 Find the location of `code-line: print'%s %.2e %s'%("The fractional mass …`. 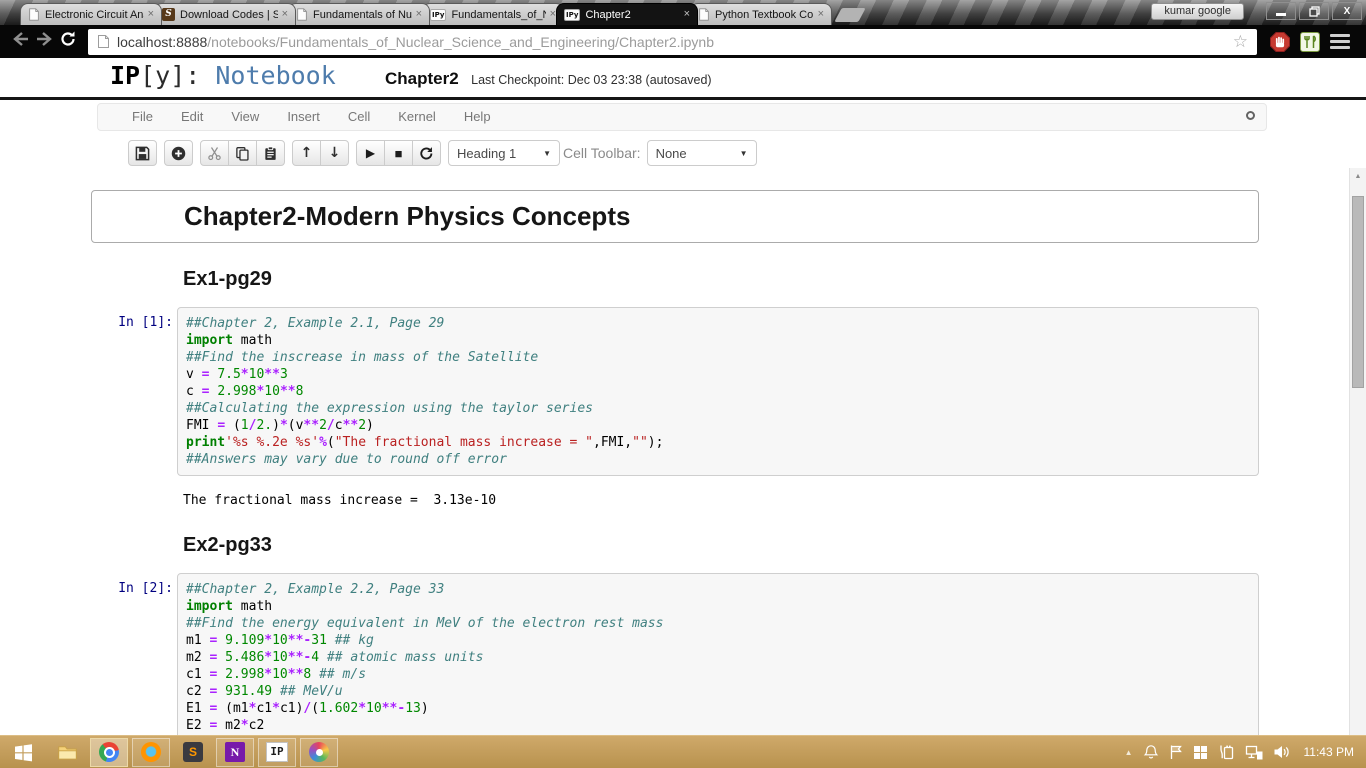

code-line: print'%s %.2e %s'%("The fractional mass … is located at coordinates (425, 442).